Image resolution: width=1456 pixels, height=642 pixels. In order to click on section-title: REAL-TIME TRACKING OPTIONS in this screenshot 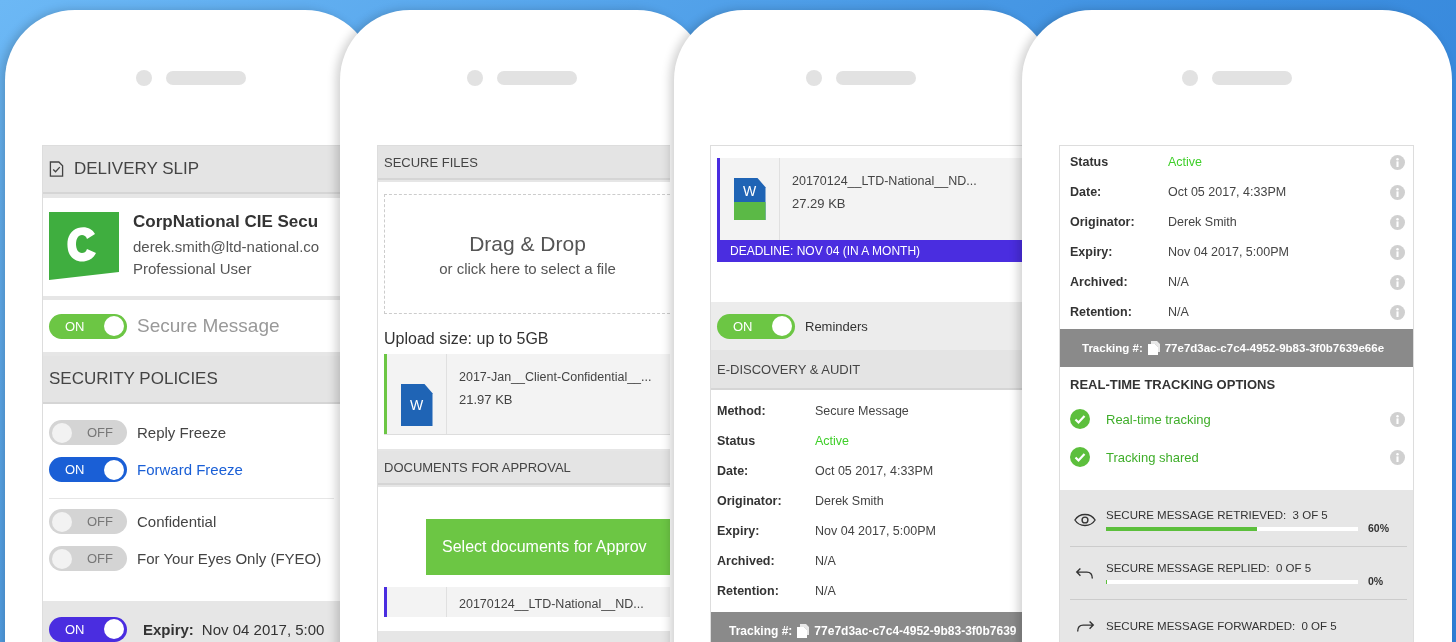, I will do `click(1173, 384)`.